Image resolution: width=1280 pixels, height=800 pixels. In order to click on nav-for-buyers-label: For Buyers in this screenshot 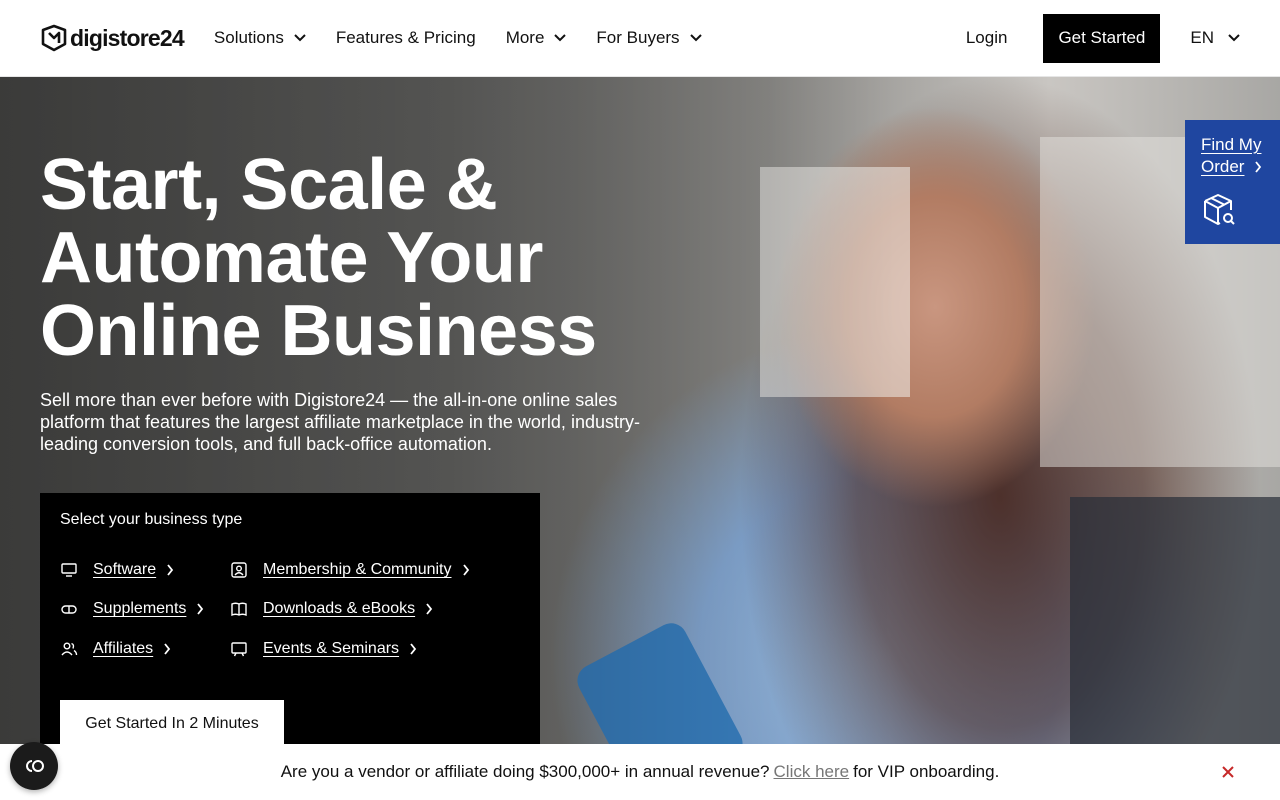, I will do `click(638, 37)`.